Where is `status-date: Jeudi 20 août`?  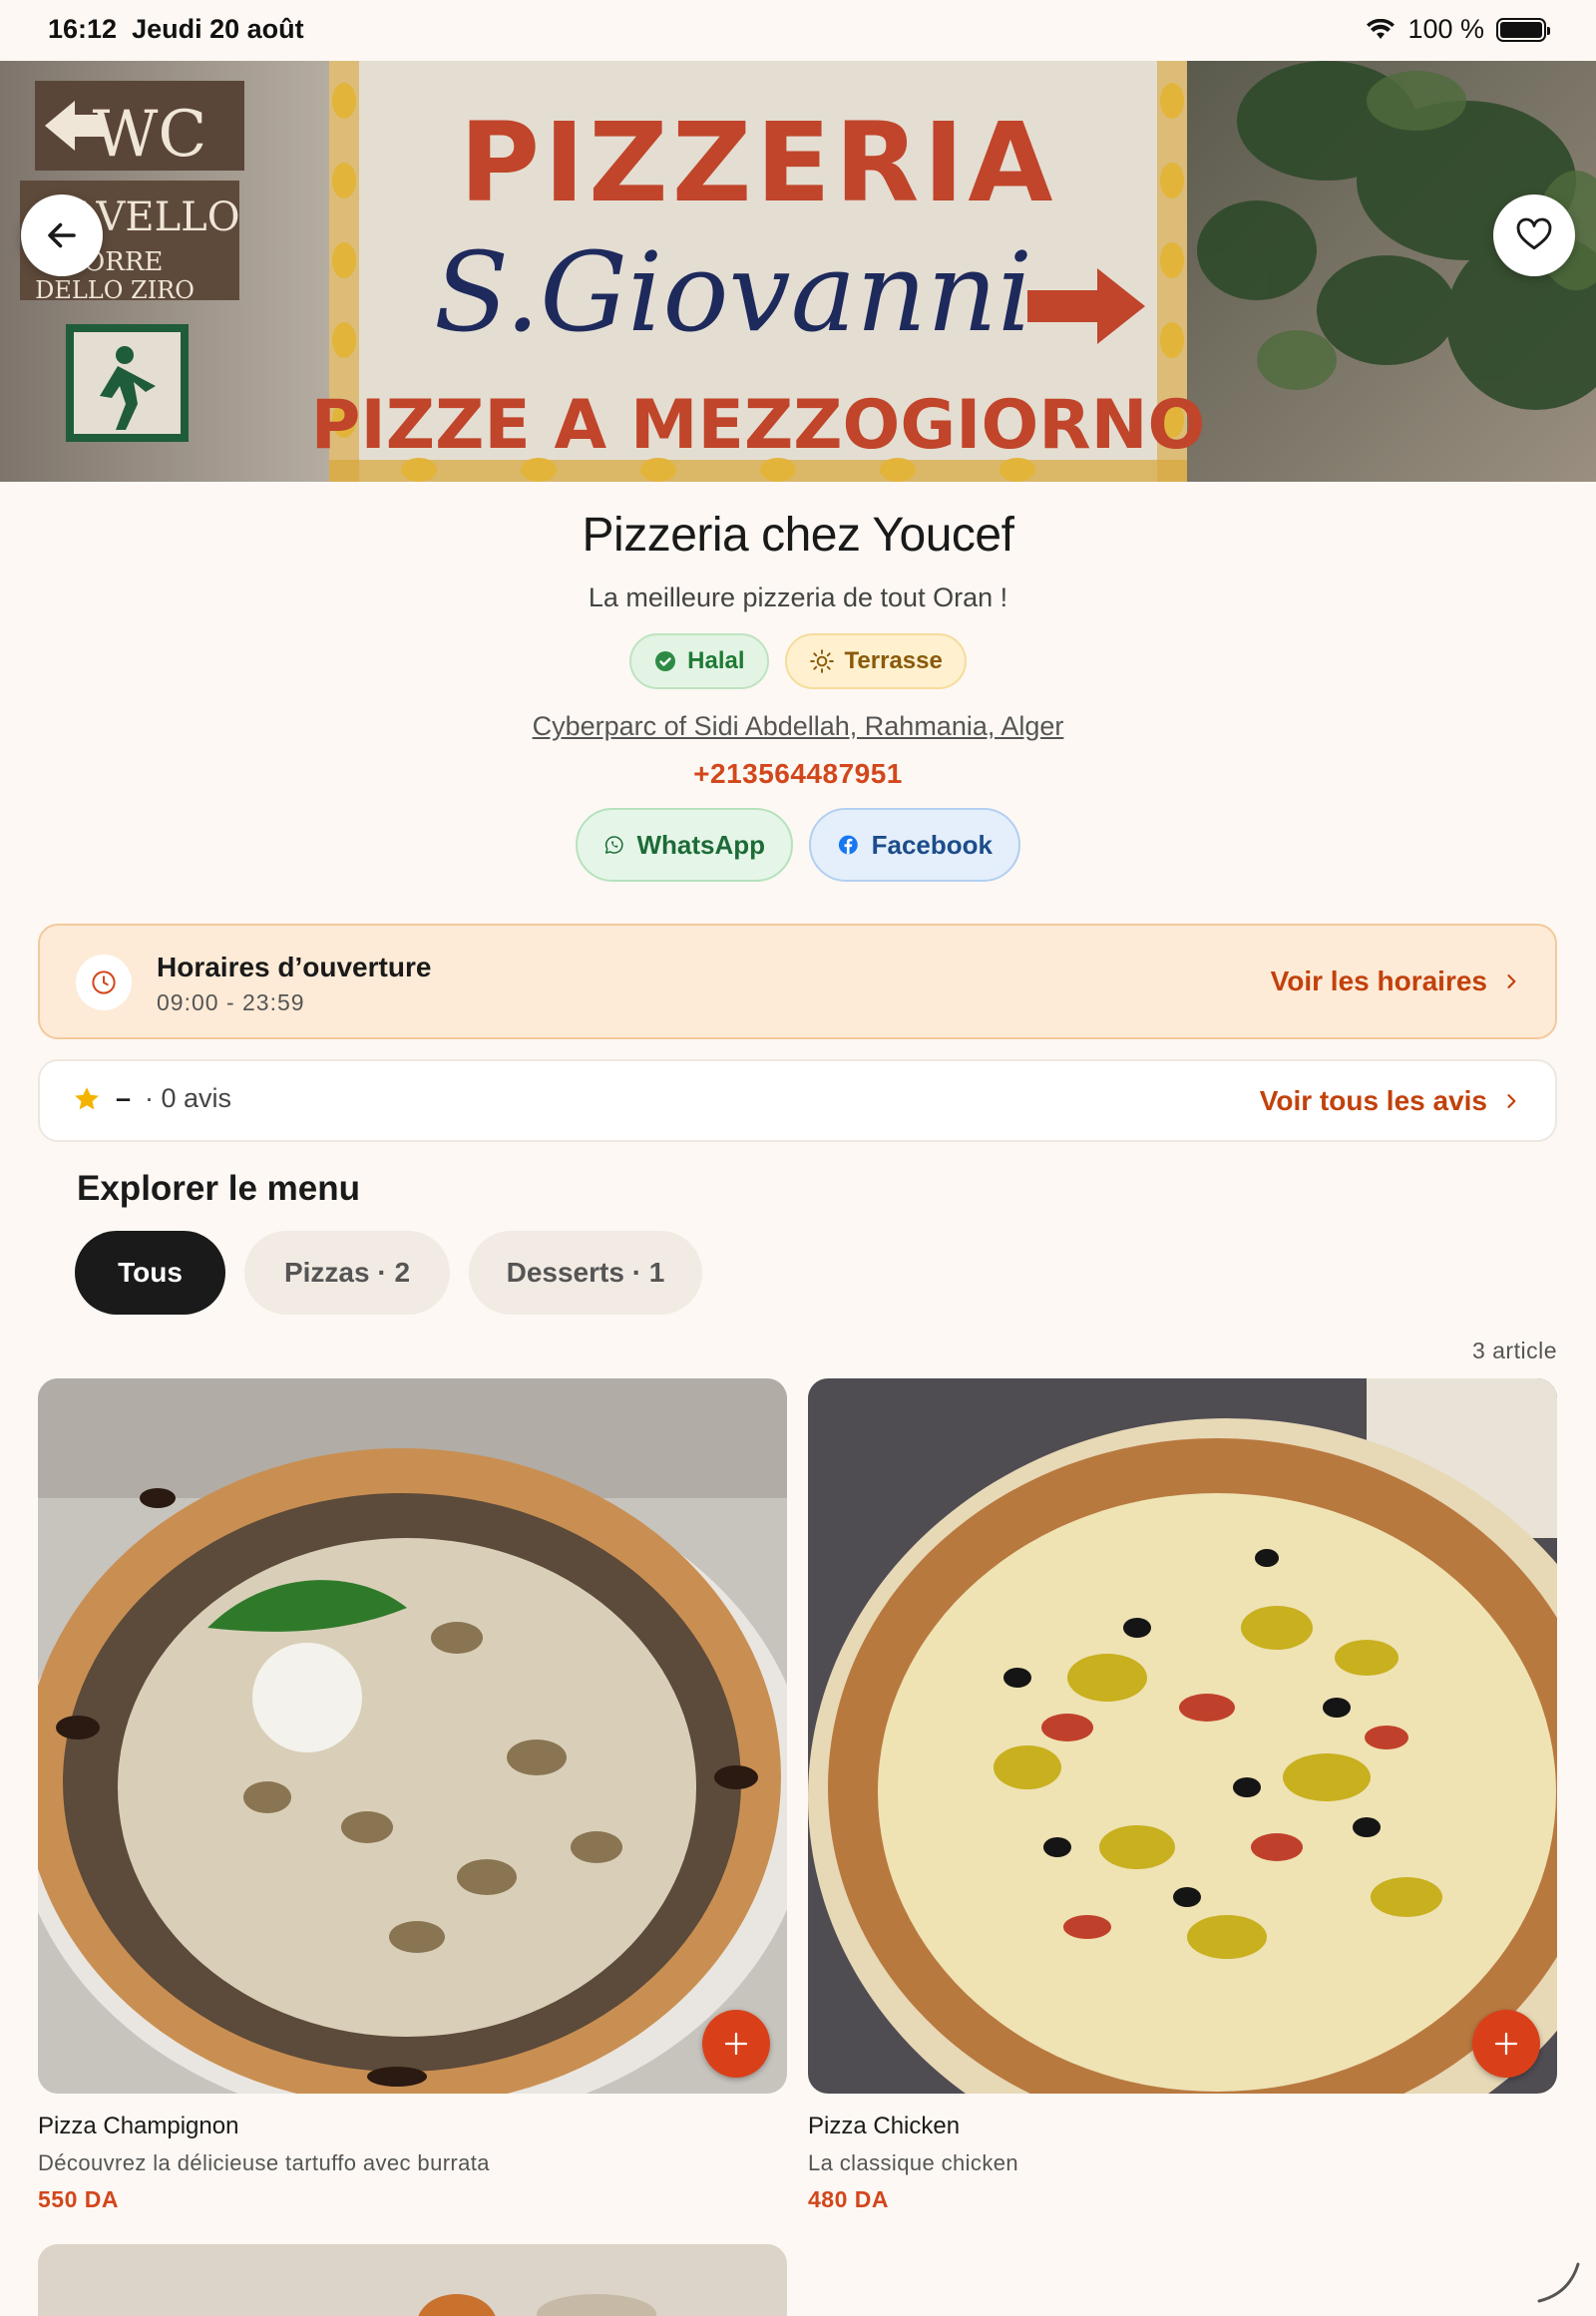 status-date: Jeudi 20 août is located at coordinates (218, 29).